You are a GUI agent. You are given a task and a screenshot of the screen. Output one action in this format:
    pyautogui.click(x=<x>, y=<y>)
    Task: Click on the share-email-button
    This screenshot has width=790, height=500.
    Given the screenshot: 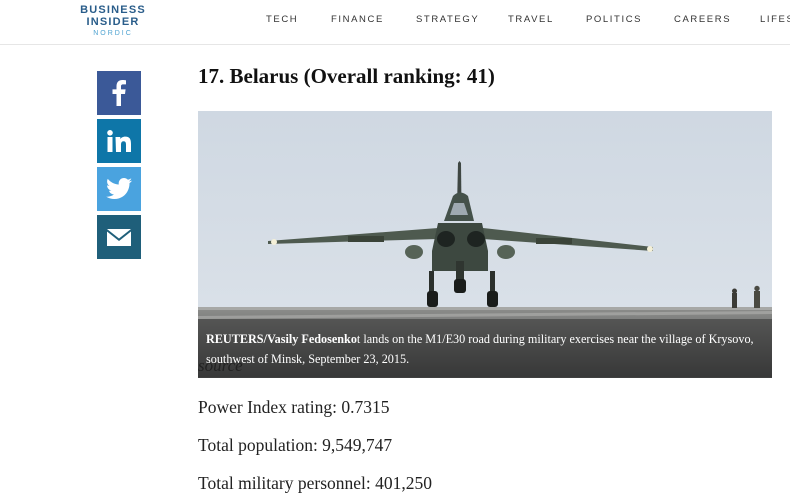 What is the action you would take?
    pyautogui.click(x=119, y=237)
    